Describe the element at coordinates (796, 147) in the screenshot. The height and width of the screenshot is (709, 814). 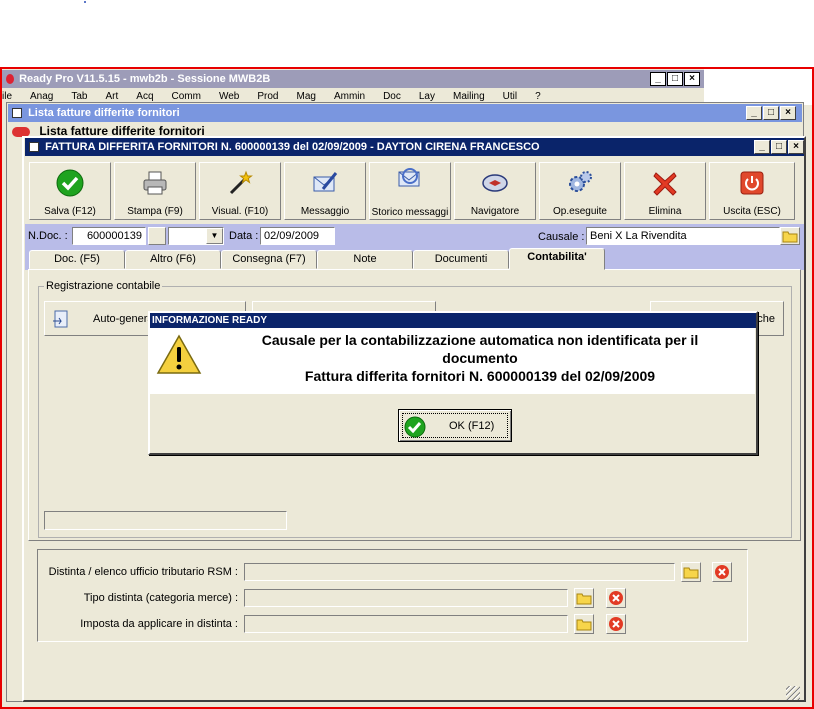
I see `invoice-close-button: ×` at that location.